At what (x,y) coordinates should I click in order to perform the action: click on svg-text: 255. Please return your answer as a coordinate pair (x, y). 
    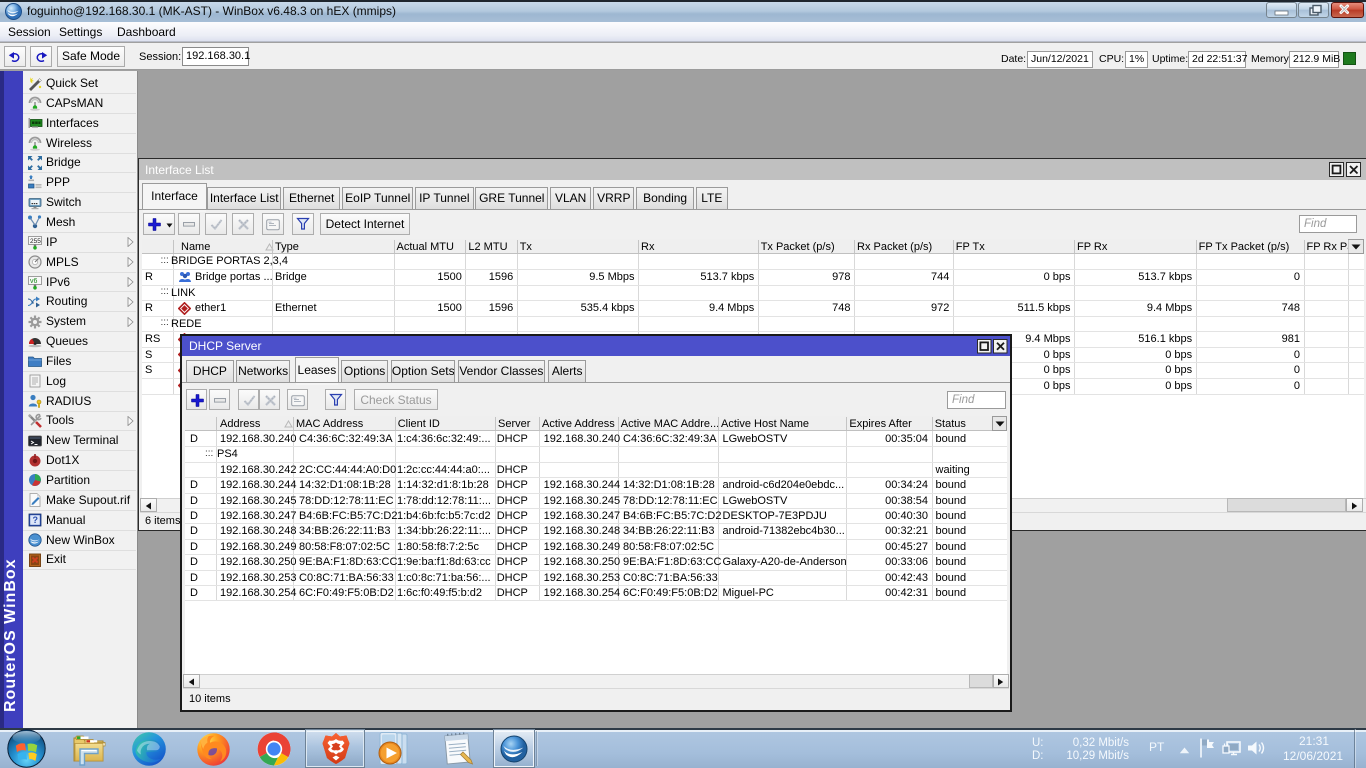
    Looking at the image, I should click on (35, 241).